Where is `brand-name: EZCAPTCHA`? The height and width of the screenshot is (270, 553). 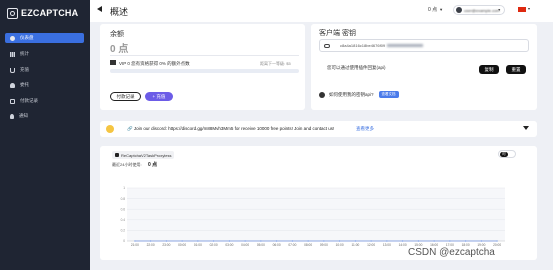
brand-name: EZCAPTCHA is located at coordinates (50, 13).